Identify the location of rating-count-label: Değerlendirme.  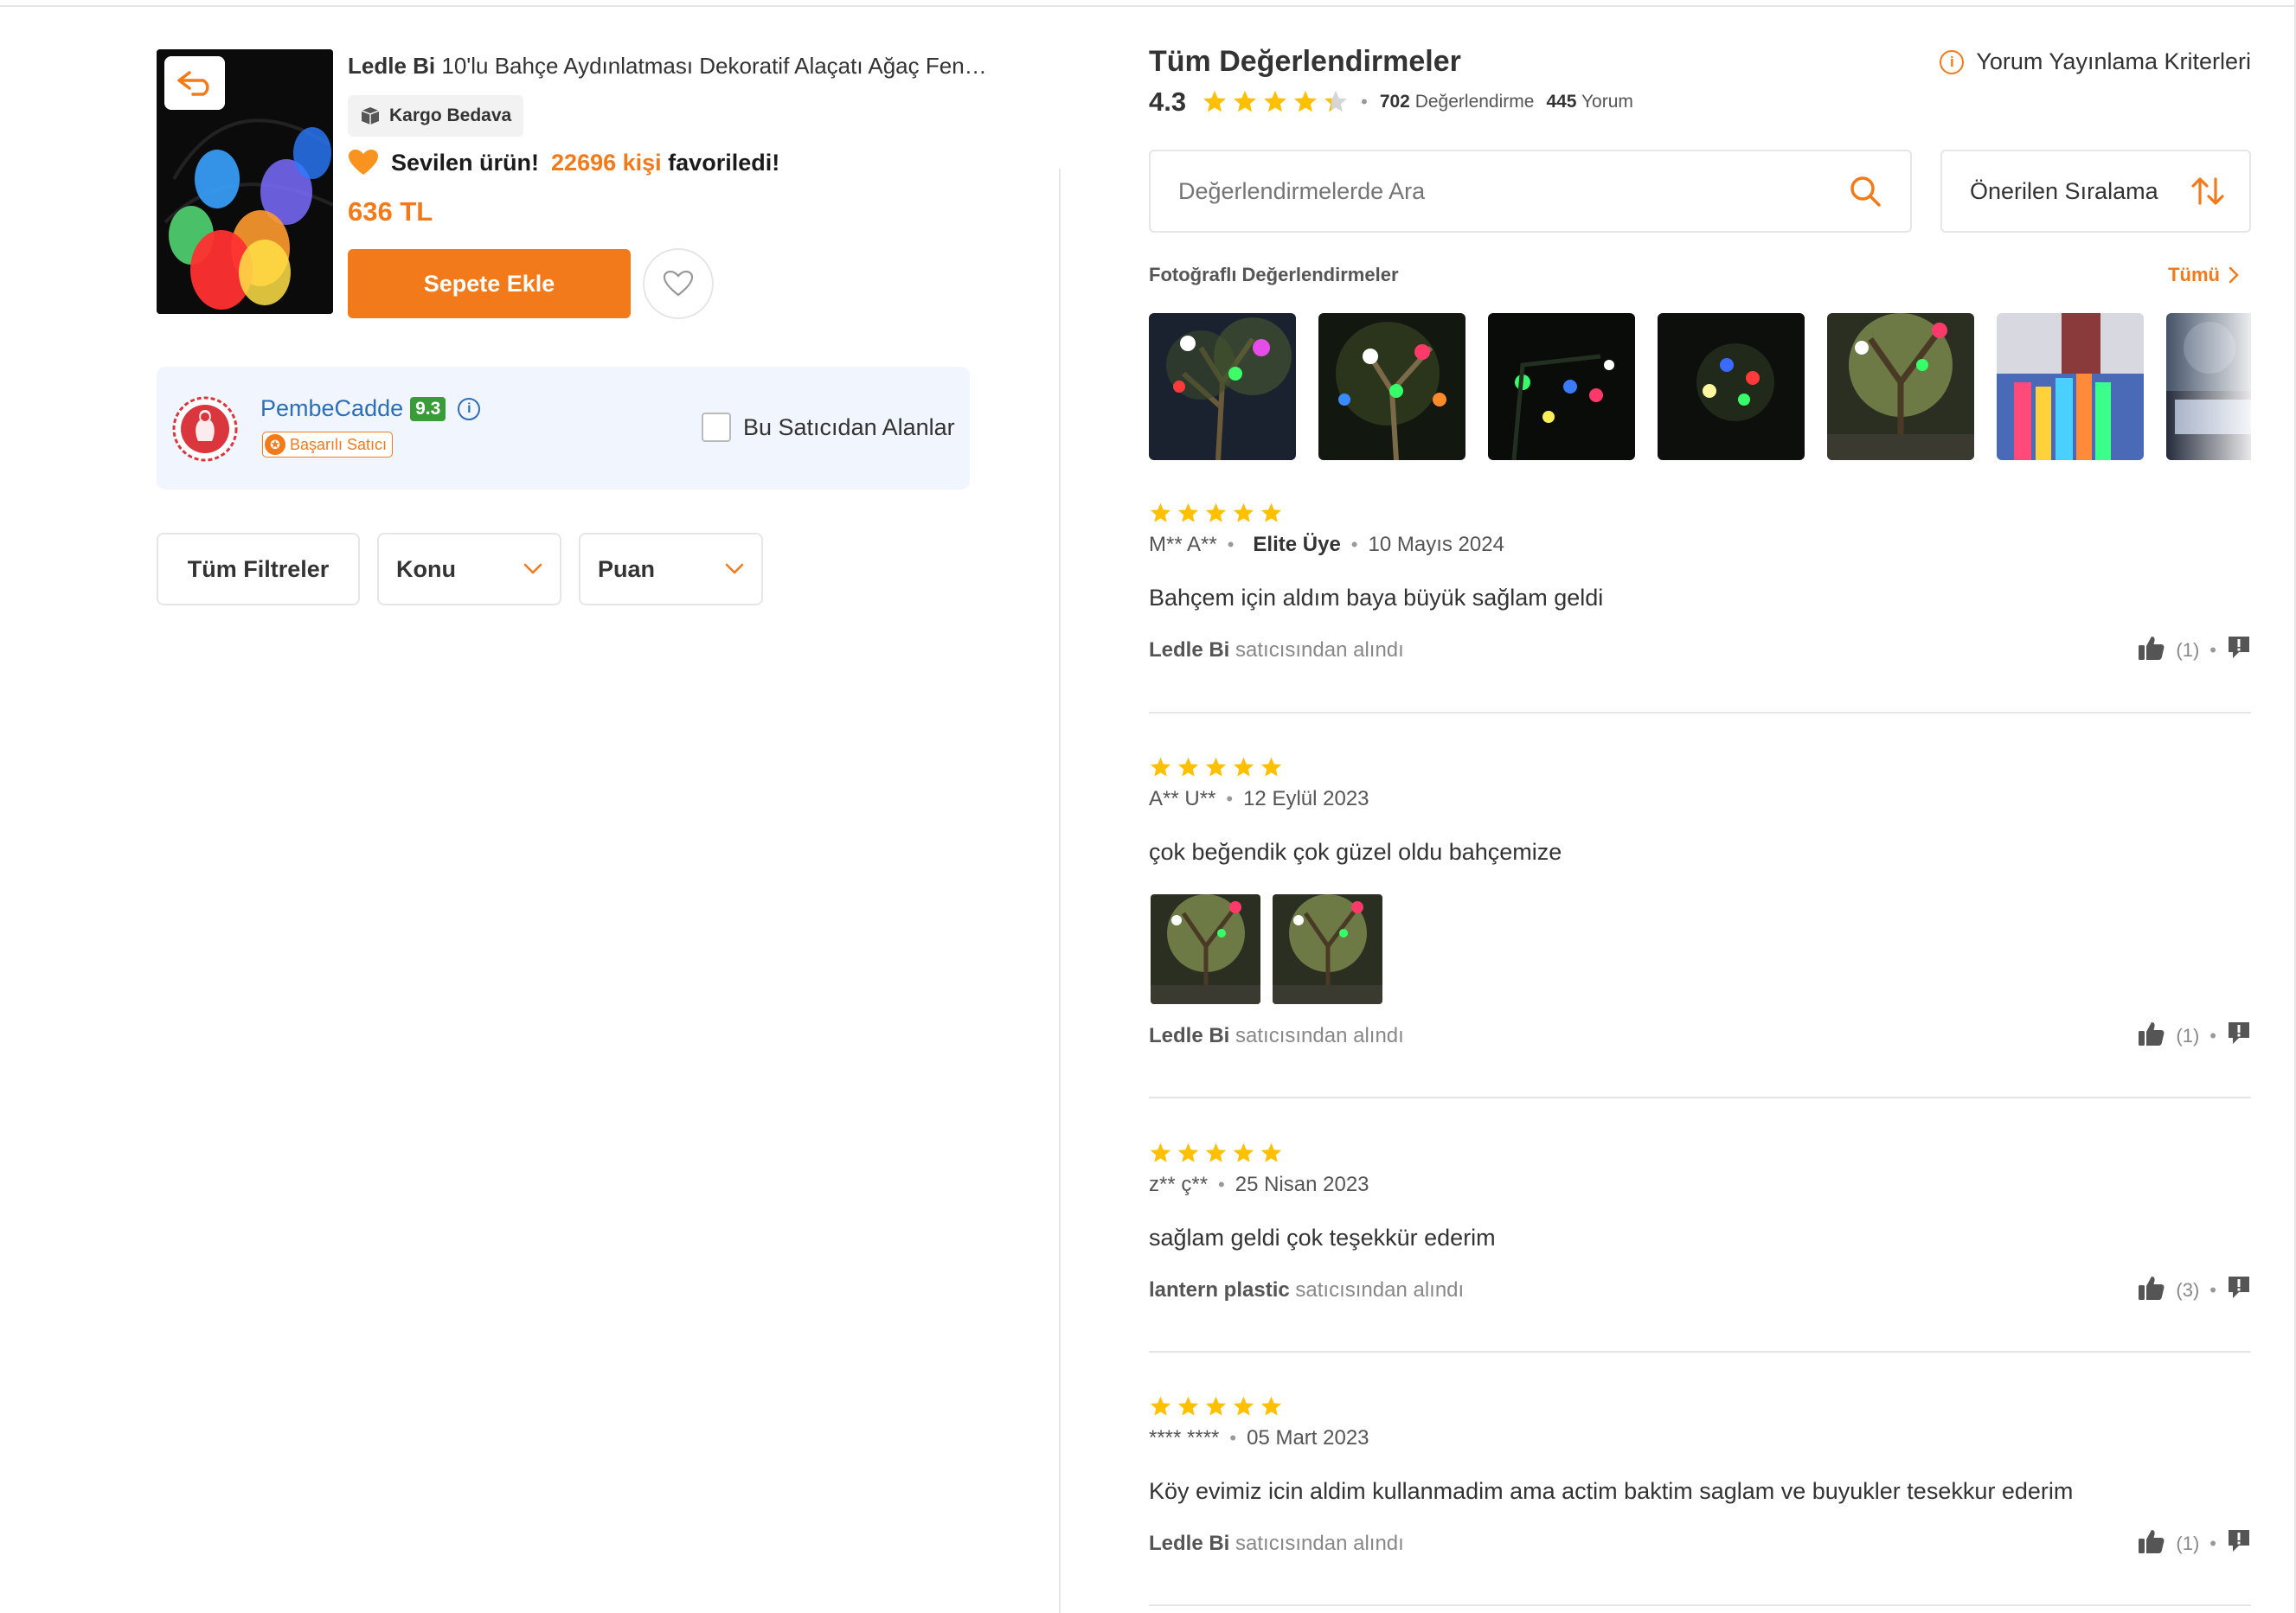
(1474, 102).